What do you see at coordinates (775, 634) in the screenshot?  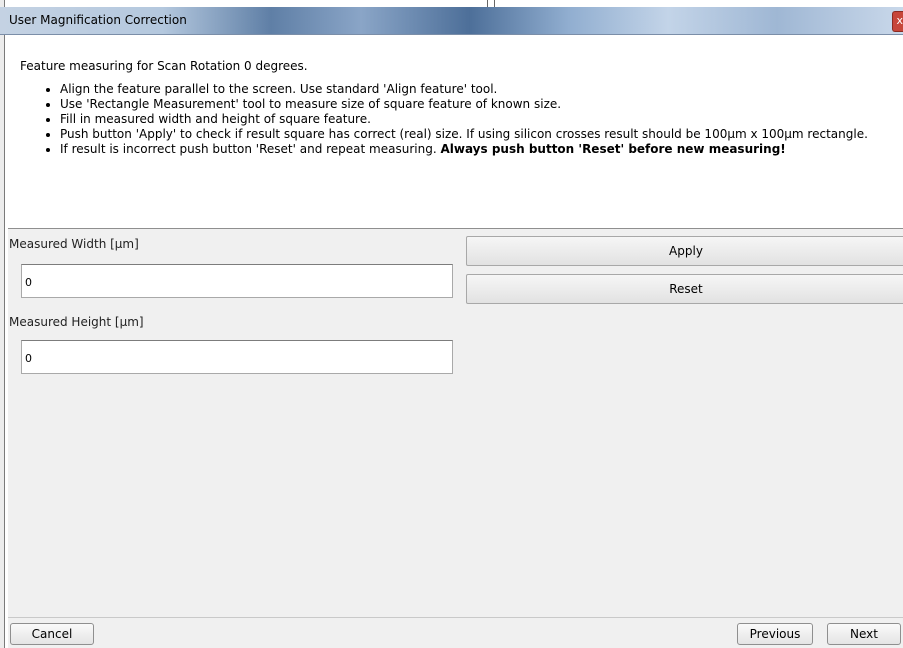 I see `previous-button: Previous` at bounding box center [775, 634].